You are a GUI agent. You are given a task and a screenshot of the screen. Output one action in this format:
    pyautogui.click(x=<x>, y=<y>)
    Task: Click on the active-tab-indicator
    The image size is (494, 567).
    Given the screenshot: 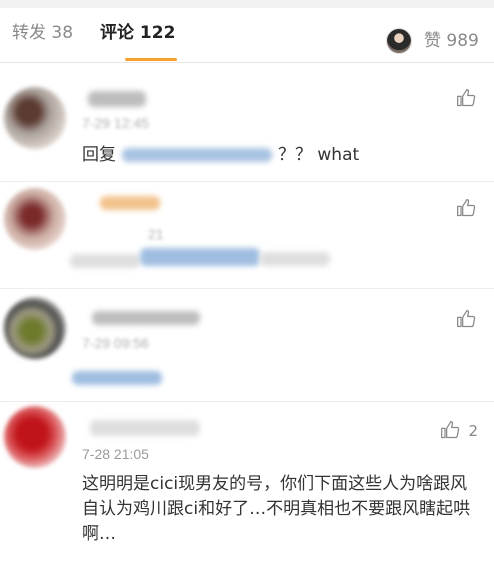 What is the action you would take?
    pyautogui.click(x=151, y=59)
    